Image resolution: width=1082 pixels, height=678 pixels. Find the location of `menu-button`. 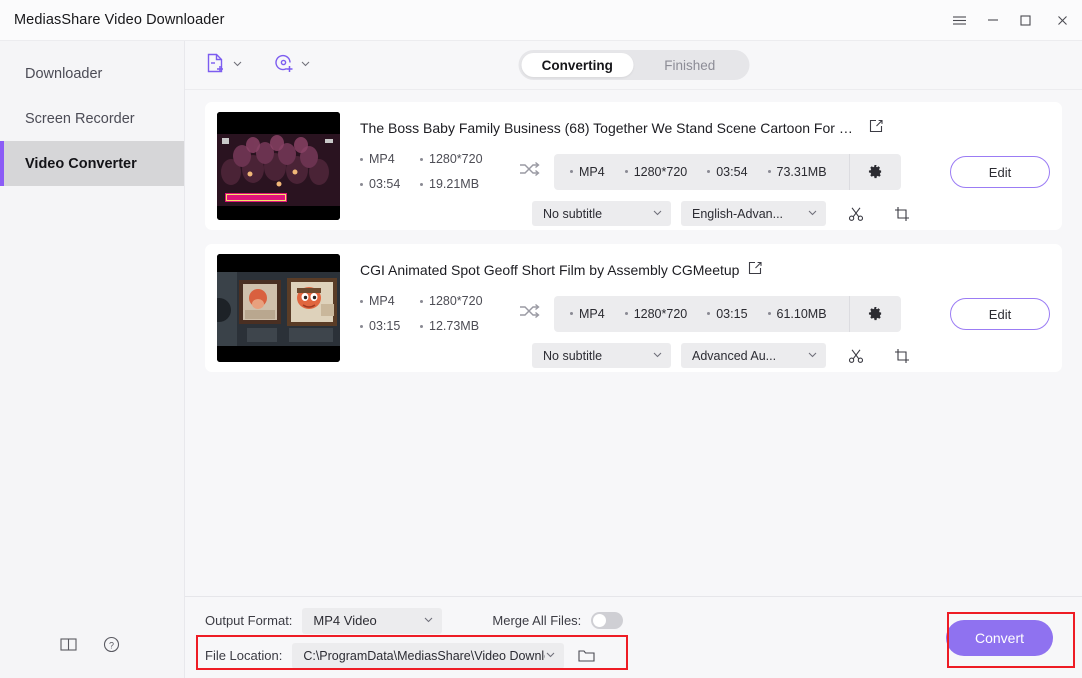

menu-button is located at coordinates (959, 20).